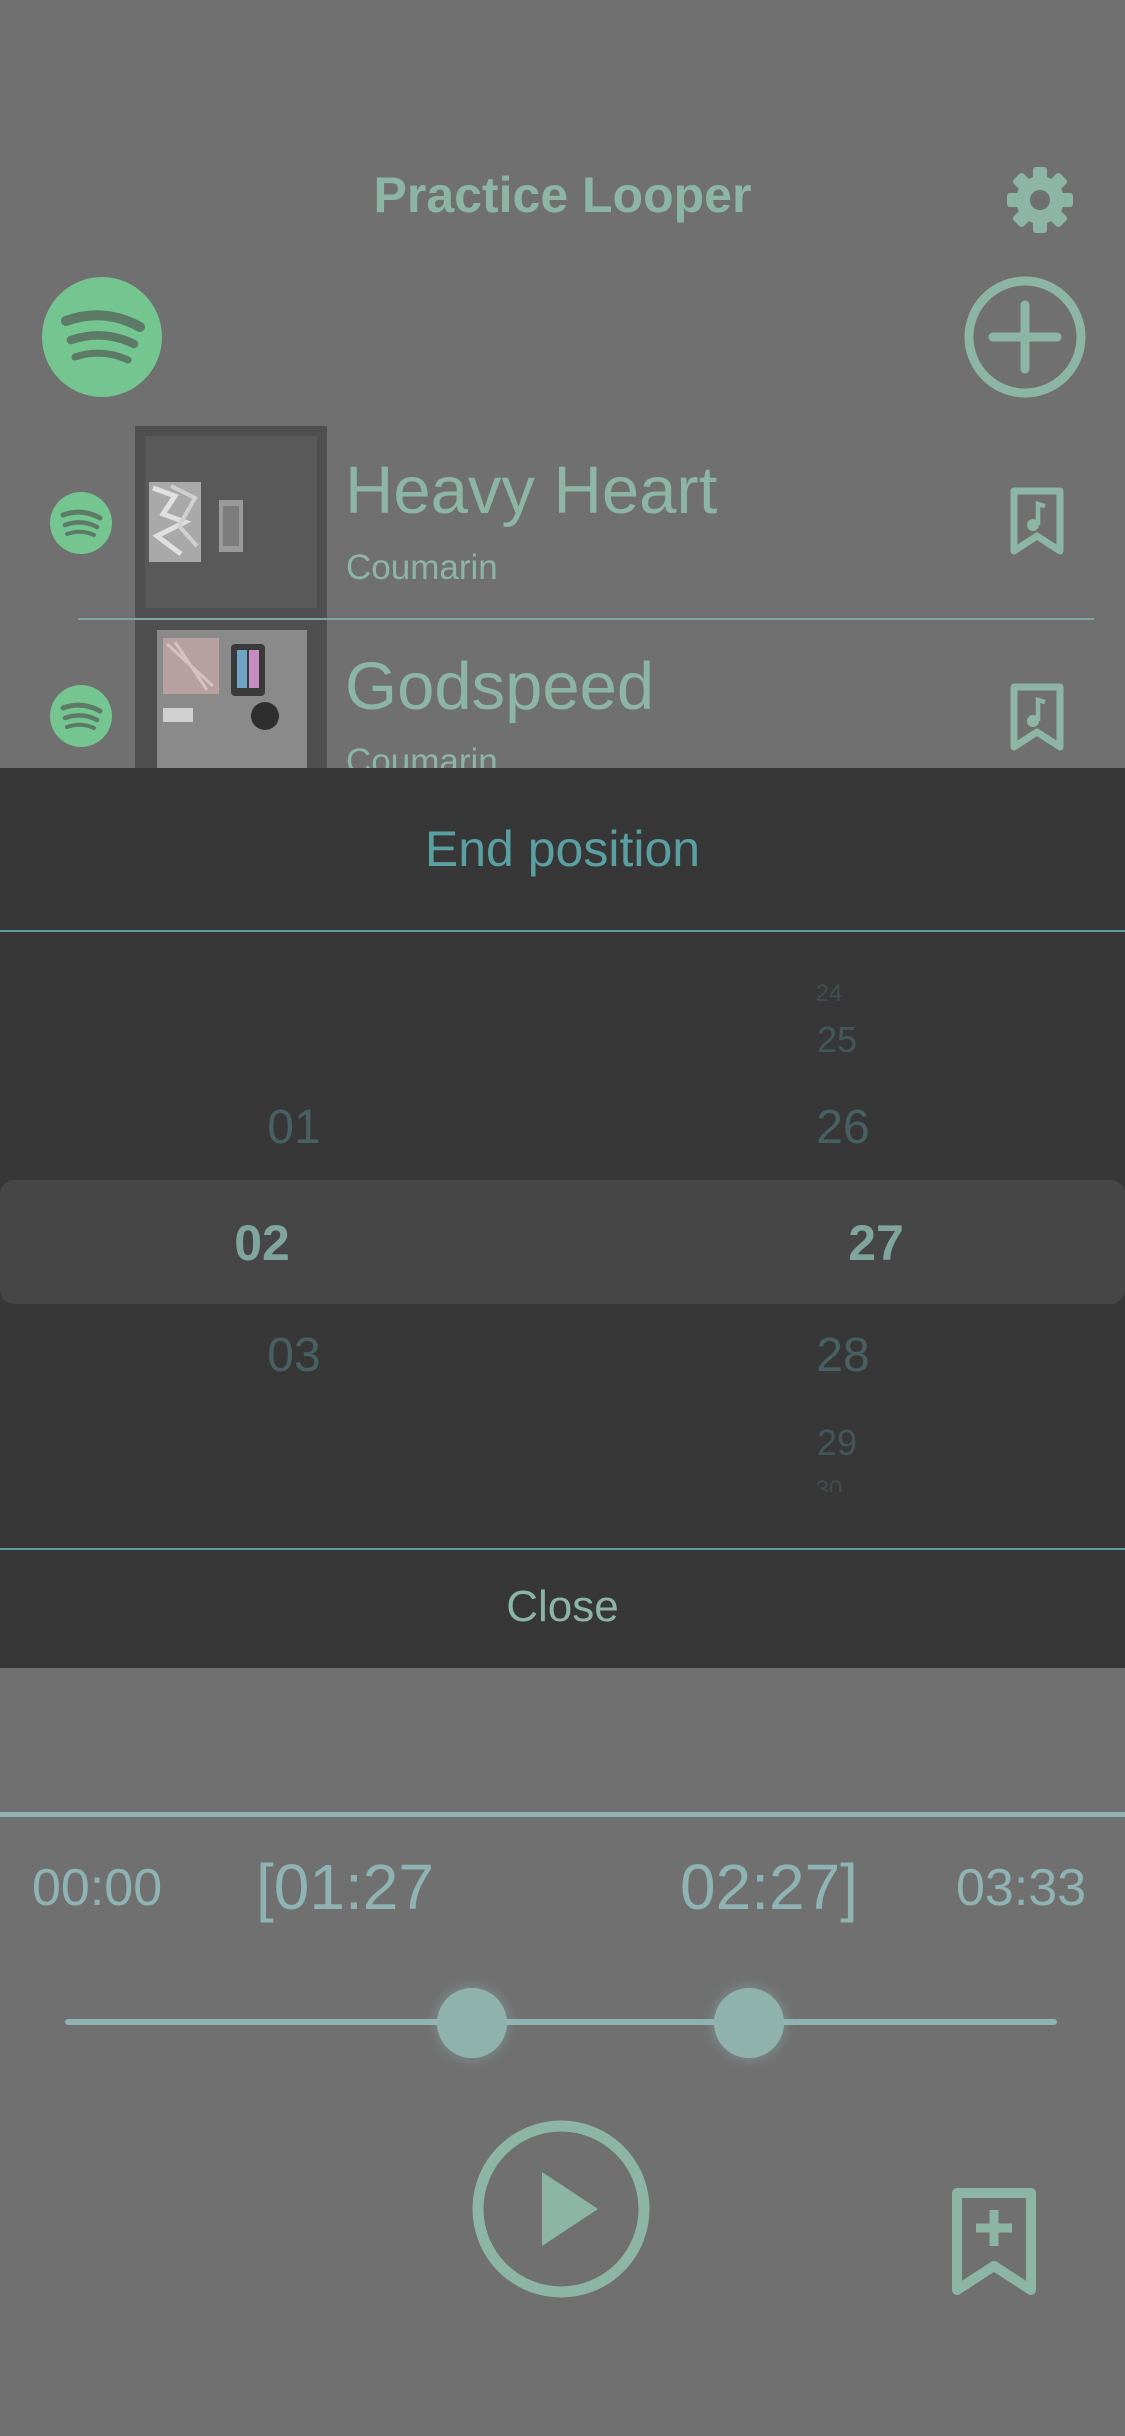  What do you see at coordinates (837, 1040) in the screenshot?
I see `seconds-option: 25` at bounding box center [837, 1040].